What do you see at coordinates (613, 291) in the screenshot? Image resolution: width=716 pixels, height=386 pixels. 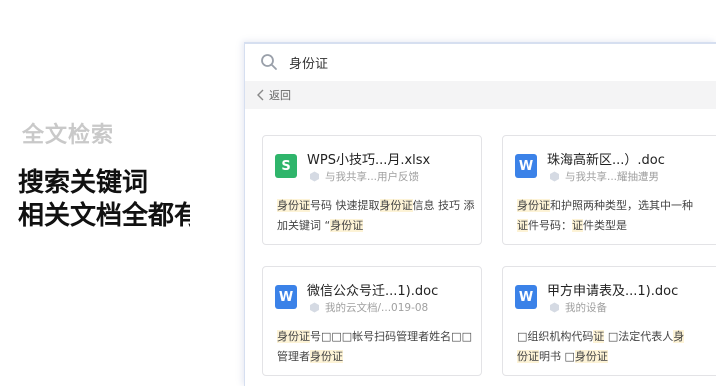 I see `file-name: 甲方申请表及...1).doc` at bounding box center [613, 291].